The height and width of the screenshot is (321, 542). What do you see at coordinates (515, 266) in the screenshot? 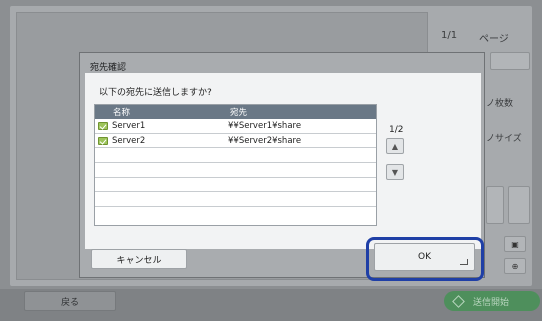
I see `zoom-icon: ⊕` at bounding box center [515, 266].